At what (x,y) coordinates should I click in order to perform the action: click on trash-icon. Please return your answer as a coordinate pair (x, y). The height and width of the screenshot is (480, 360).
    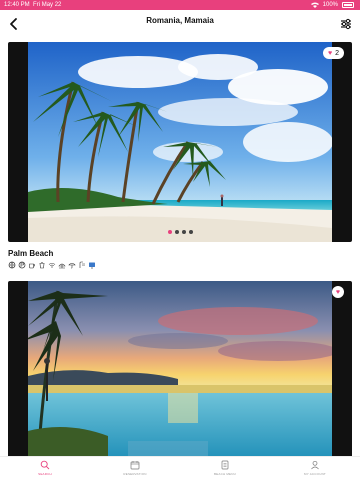
    Looking at the image, I should click on (42, 265).